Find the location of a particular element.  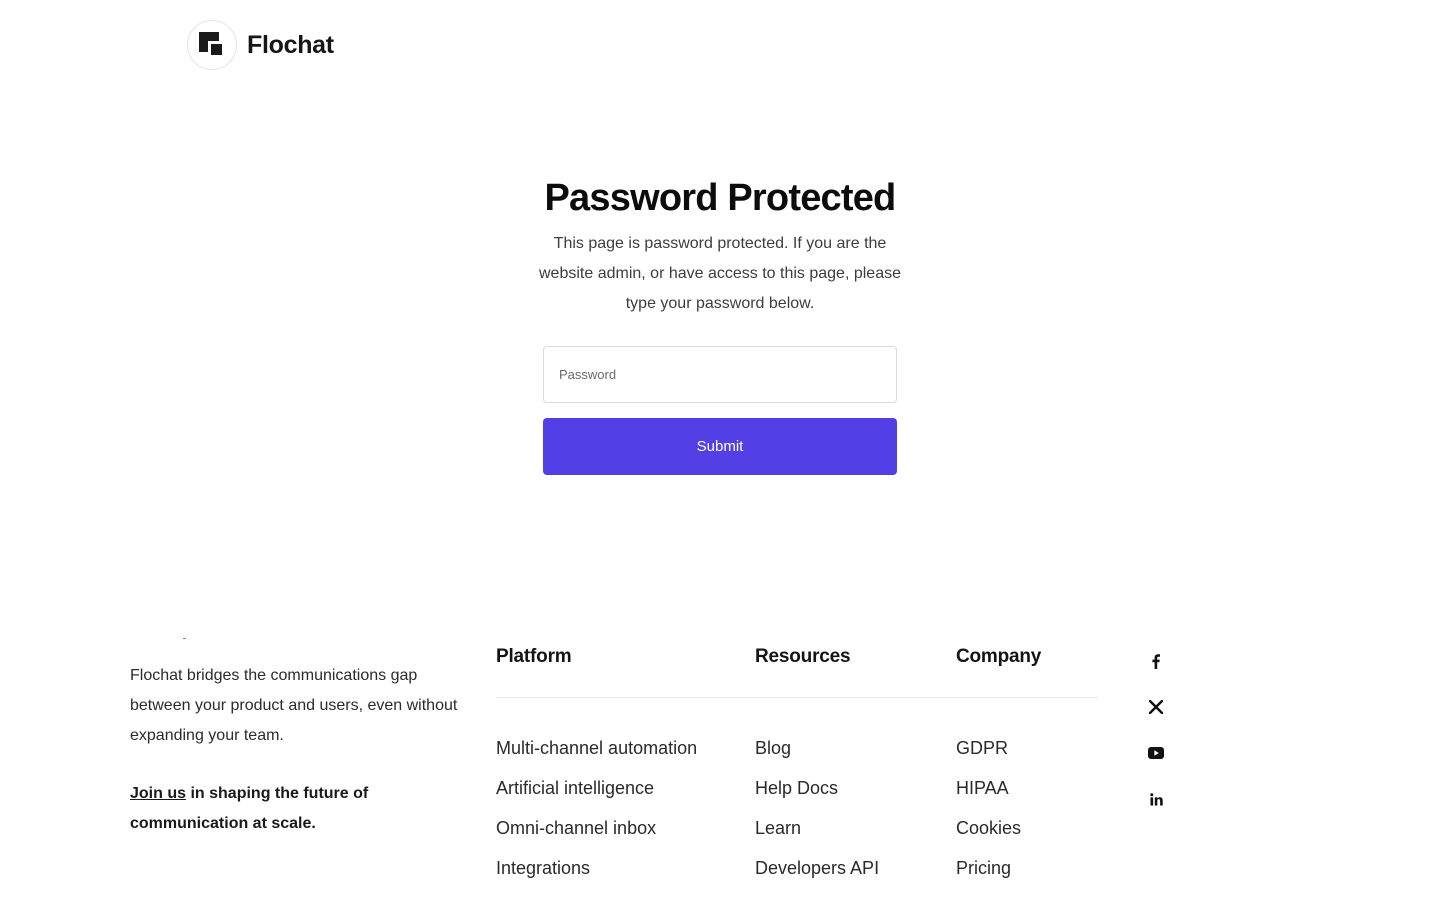

footer-link-pricing: Pricing is located at coordinates (998, 868).